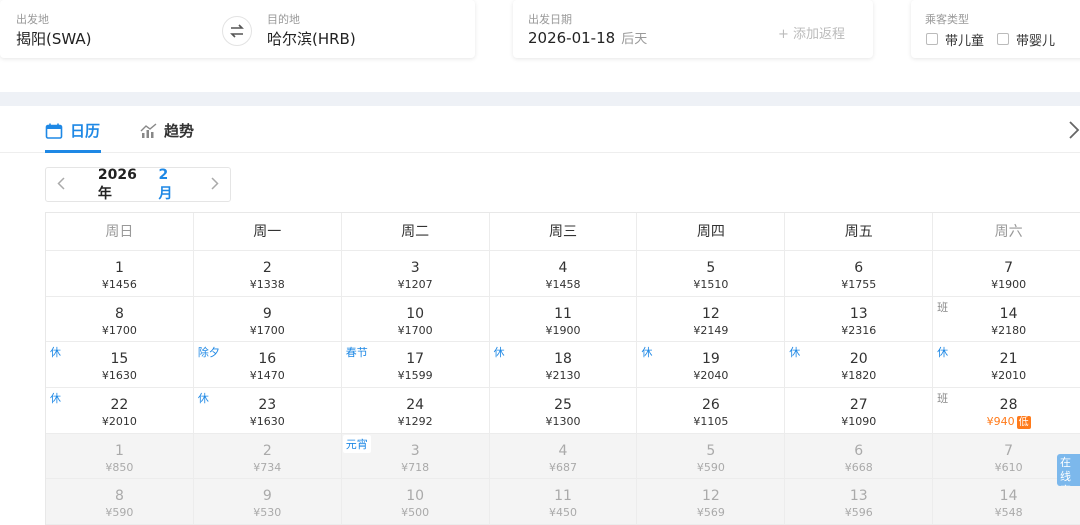  I want to click on next-month-button, so click(215, 184).